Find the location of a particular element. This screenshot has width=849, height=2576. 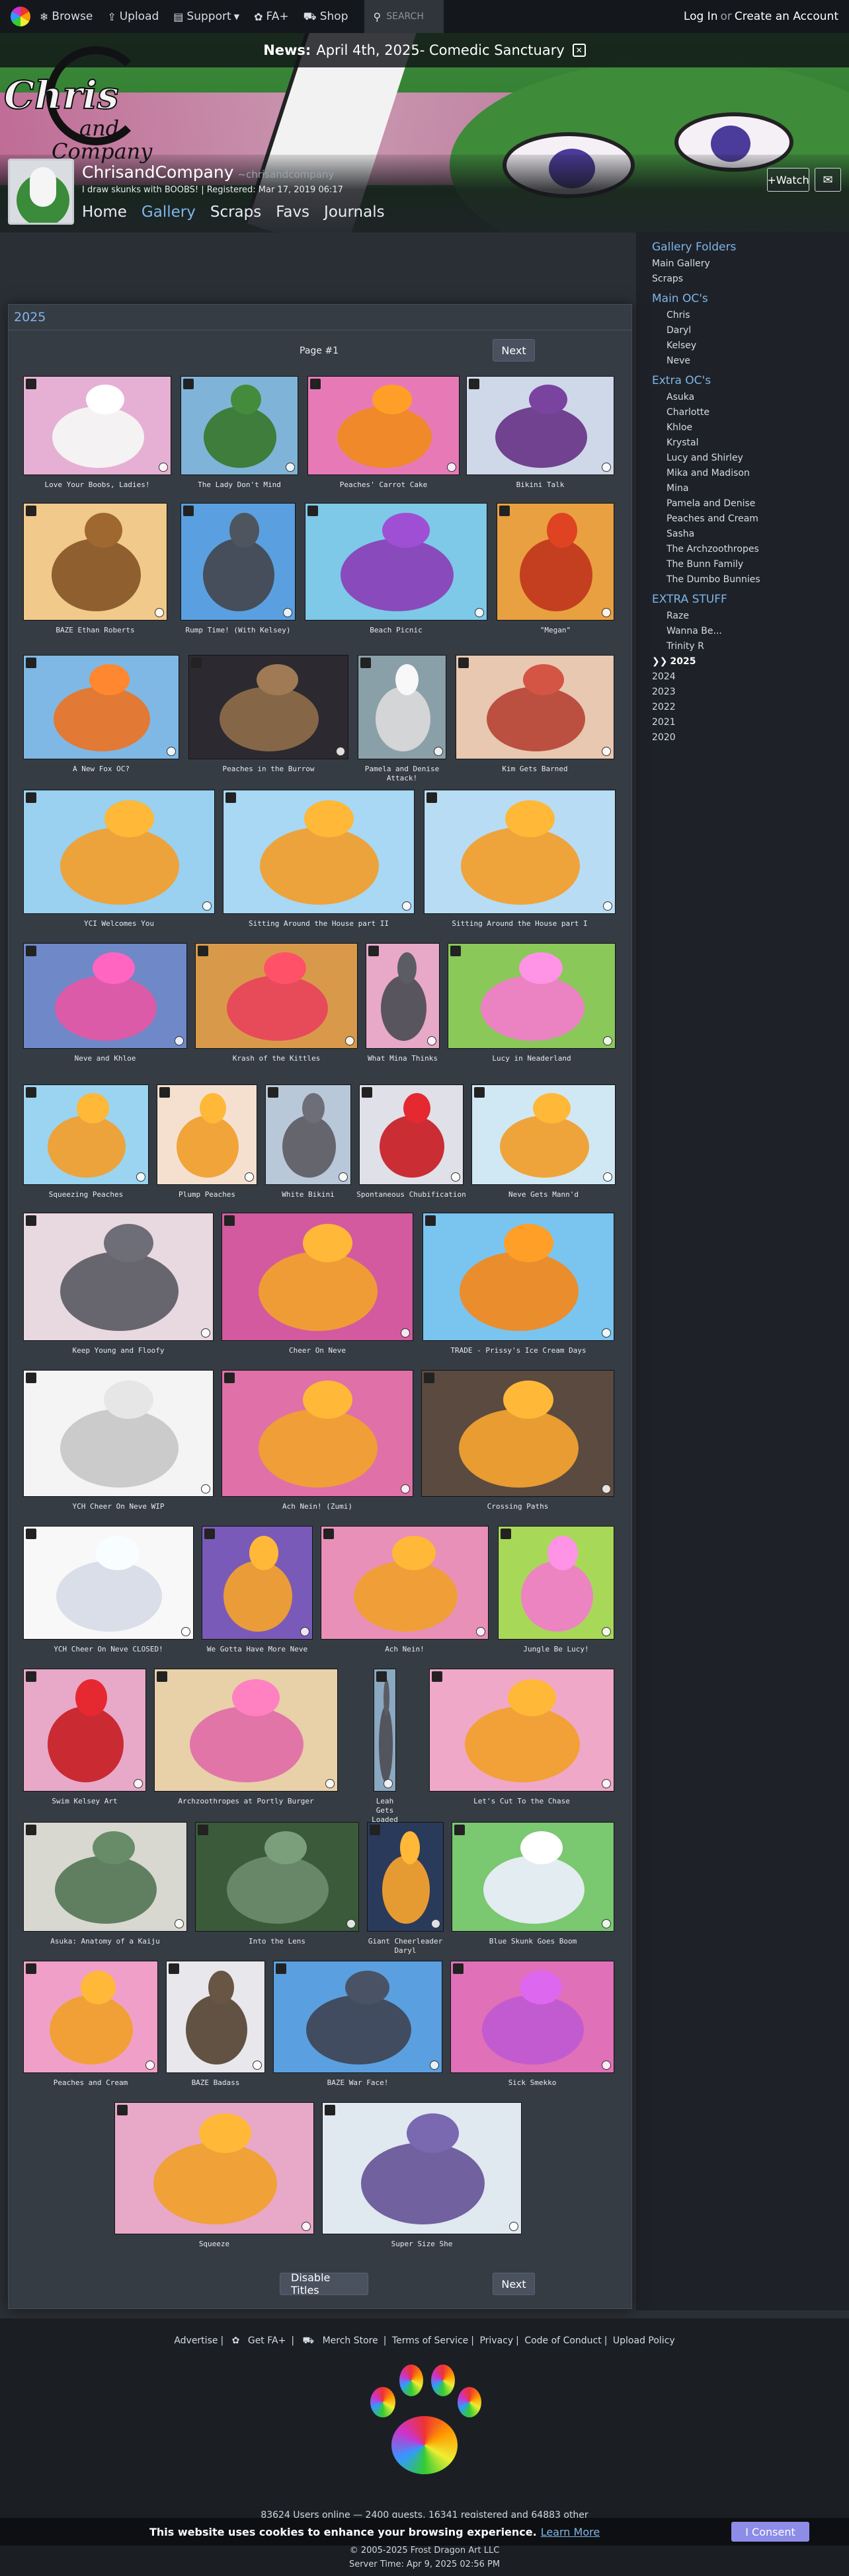

gallery-item-title: YCI Welcomes You is located at coordinates (119, 924).